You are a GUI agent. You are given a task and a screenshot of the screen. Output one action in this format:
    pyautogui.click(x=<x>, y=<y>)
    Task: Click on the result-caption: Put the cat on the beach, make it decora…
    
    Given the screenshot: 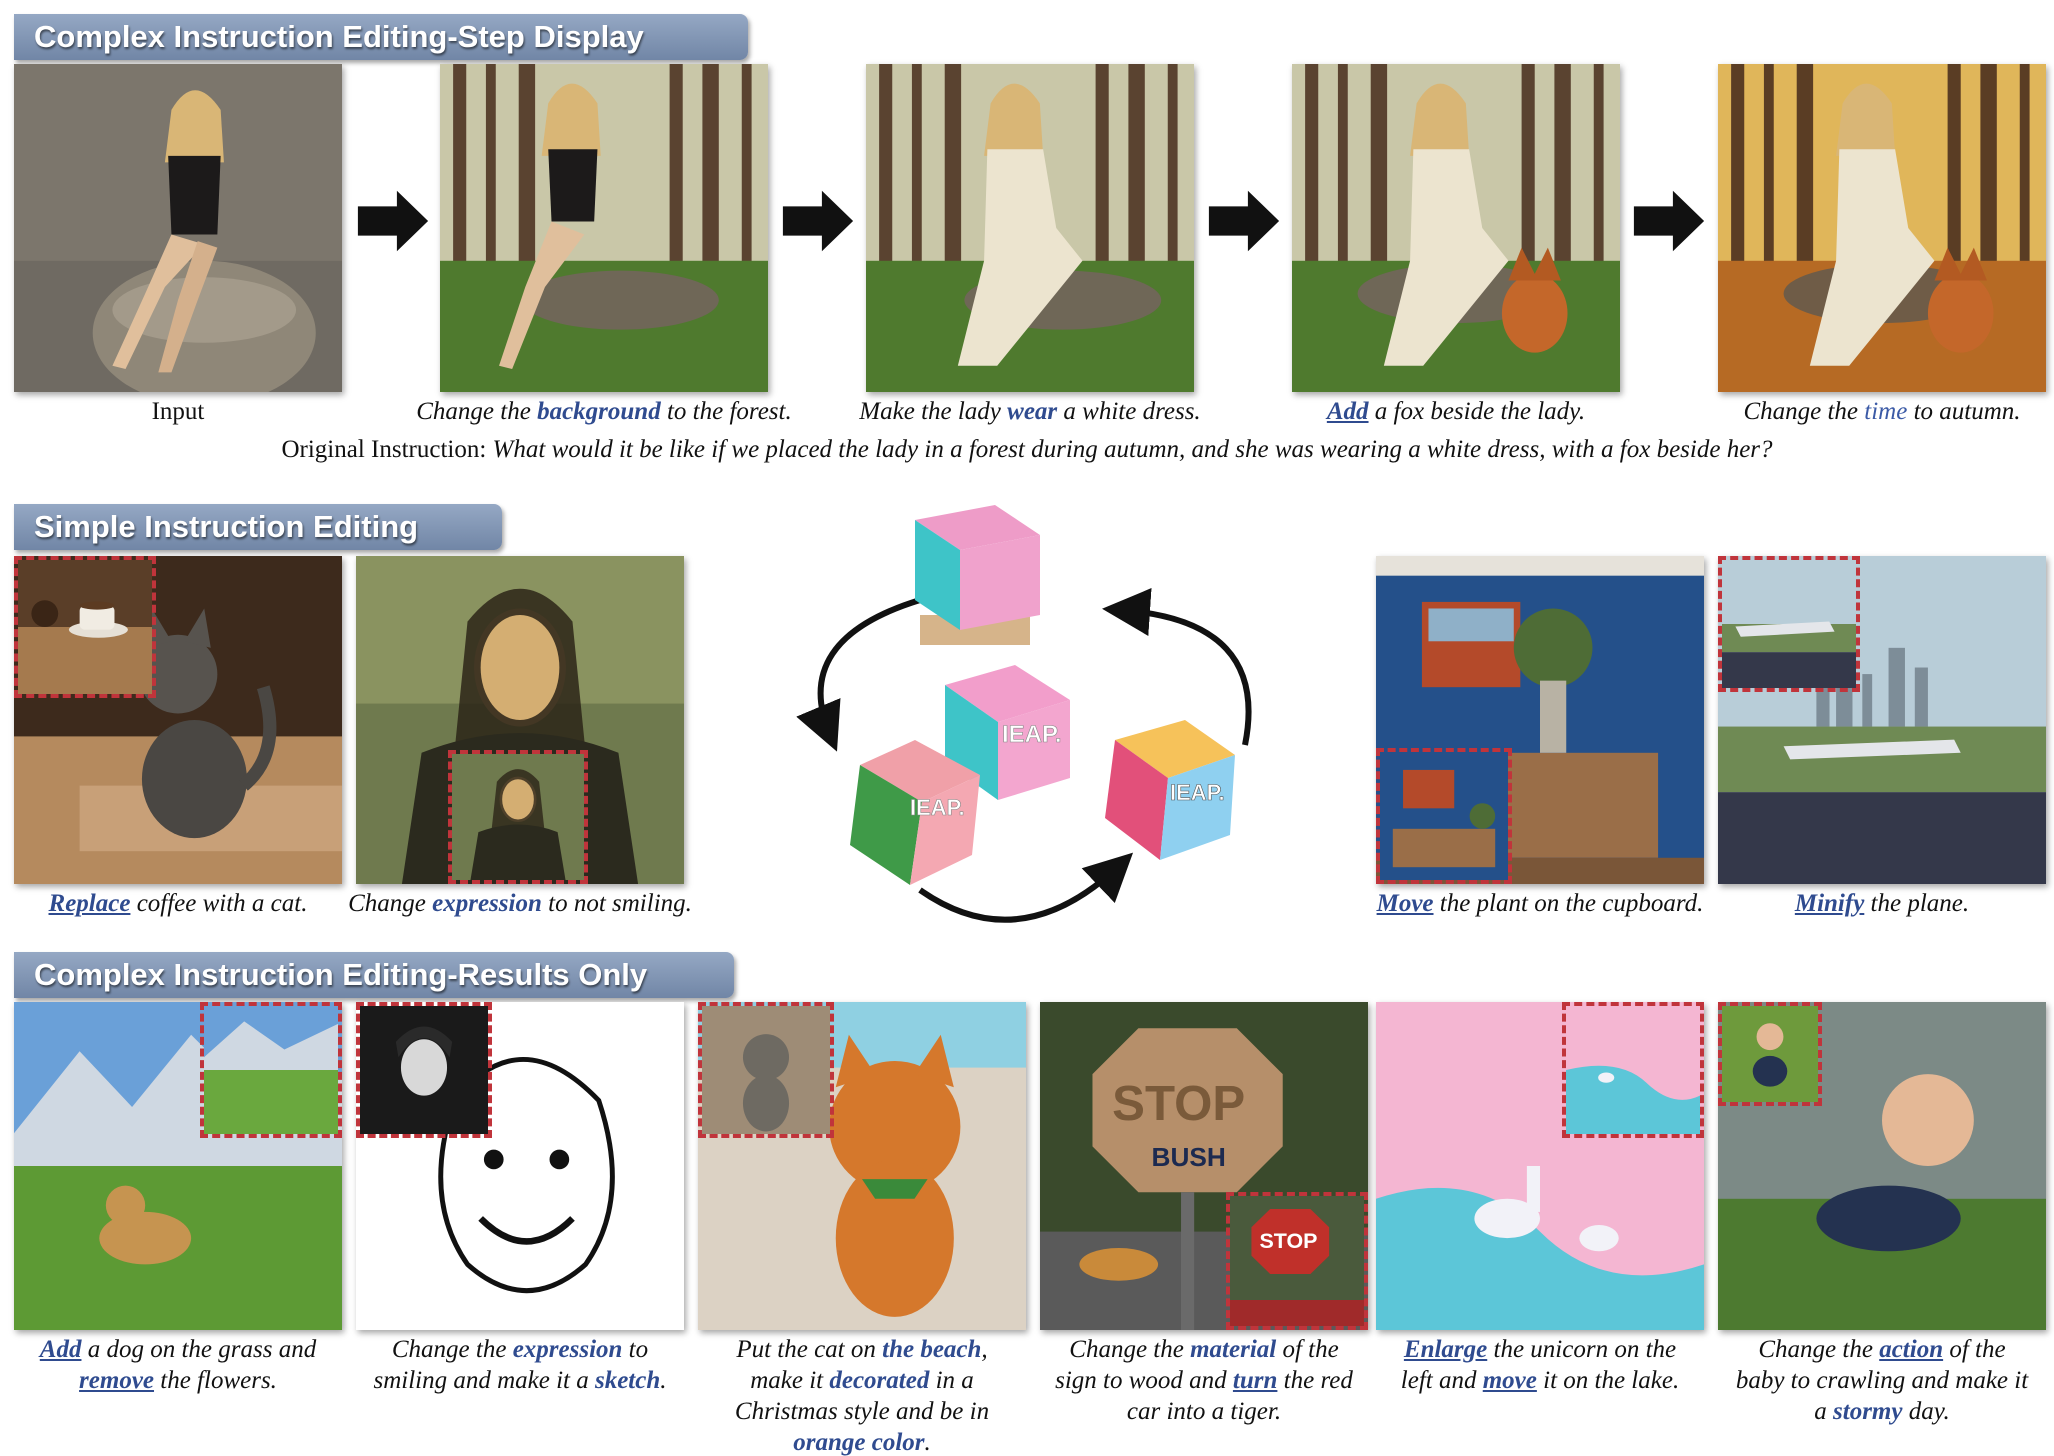 What is the action you would take?
    pyautogui.click(x=862, y=1396)
    